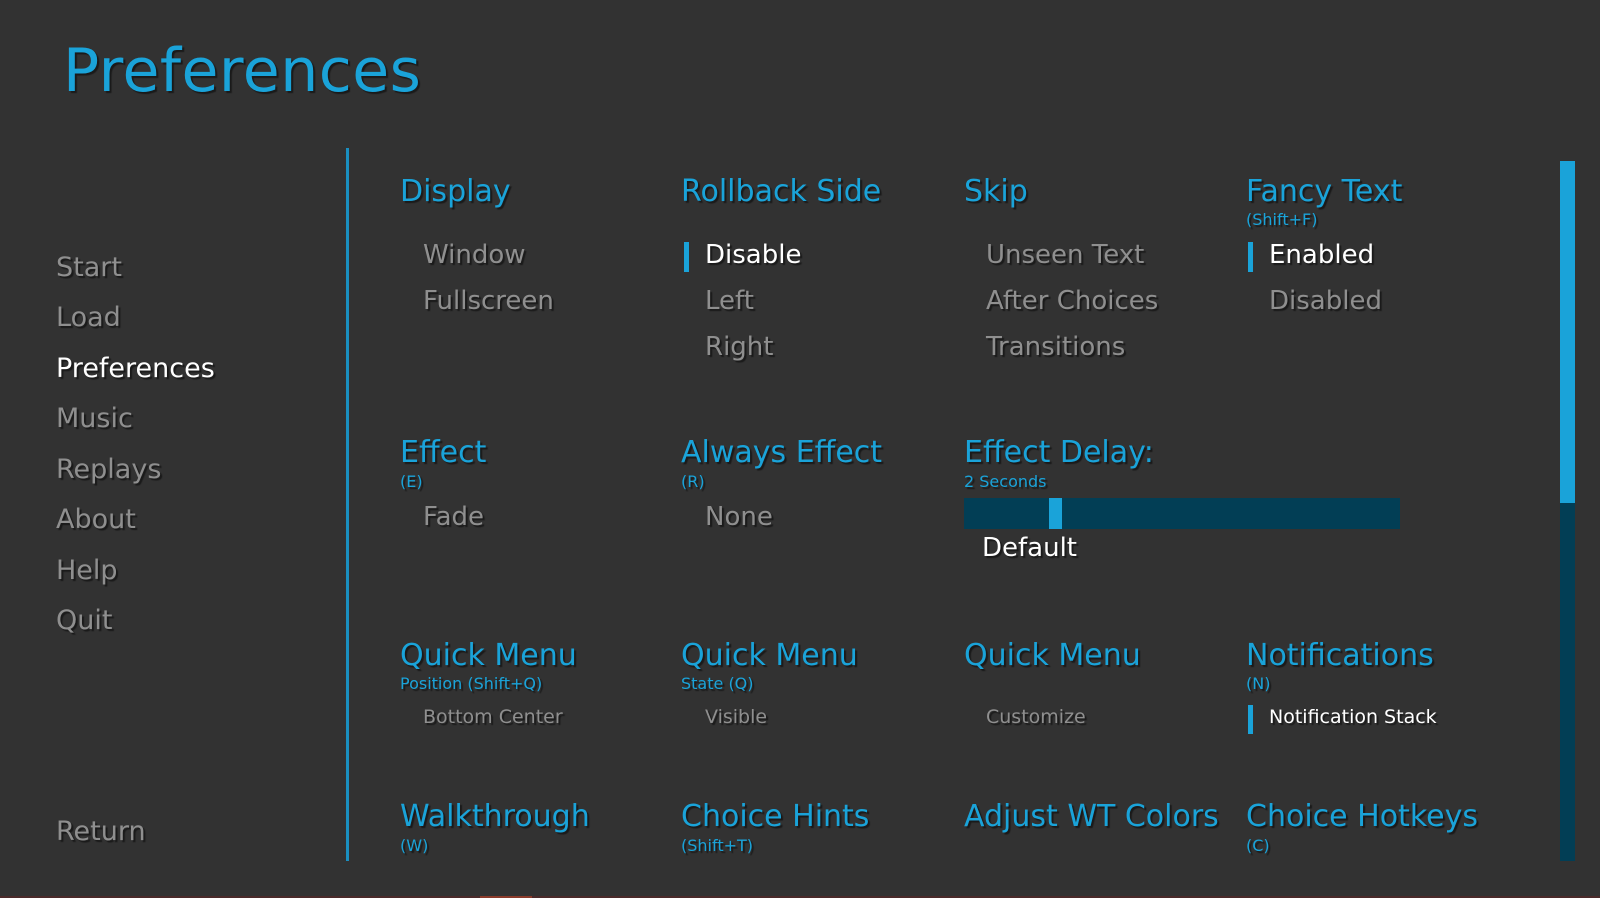 This screenshot has width=1600, height=898. I want to click on quick-menu-position-value-button: Bottom Center, so click(493, 717).